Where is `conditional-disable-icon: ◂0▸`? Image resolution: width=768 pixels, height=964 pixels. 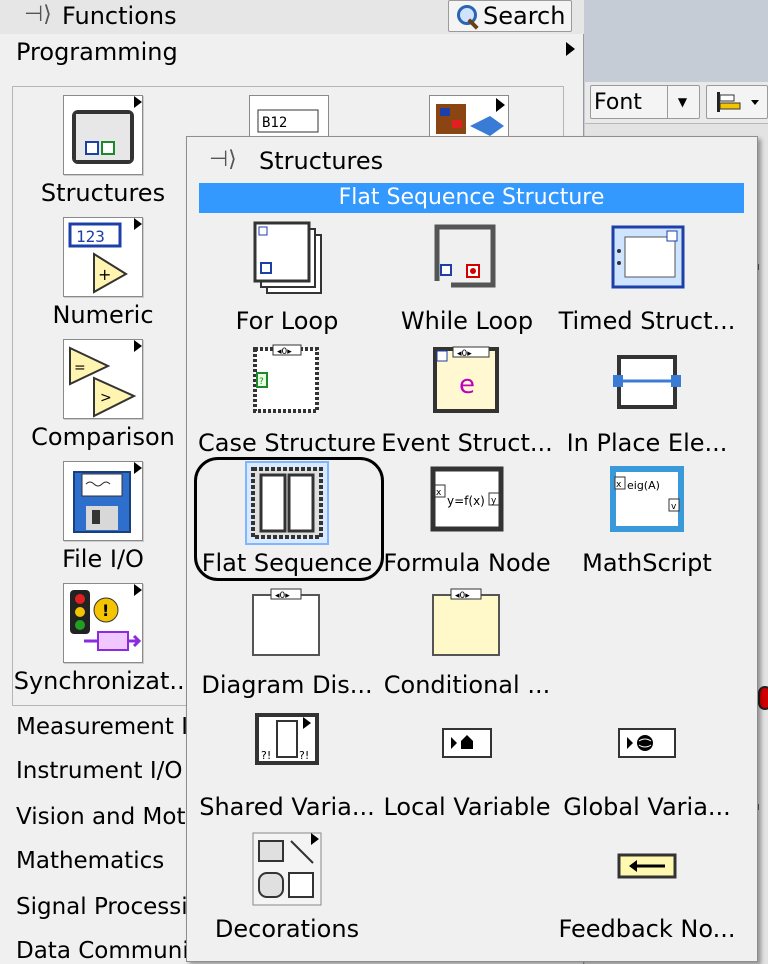
conditional-disable-icon: ◂0▸ is located at coordinates (467, 625).